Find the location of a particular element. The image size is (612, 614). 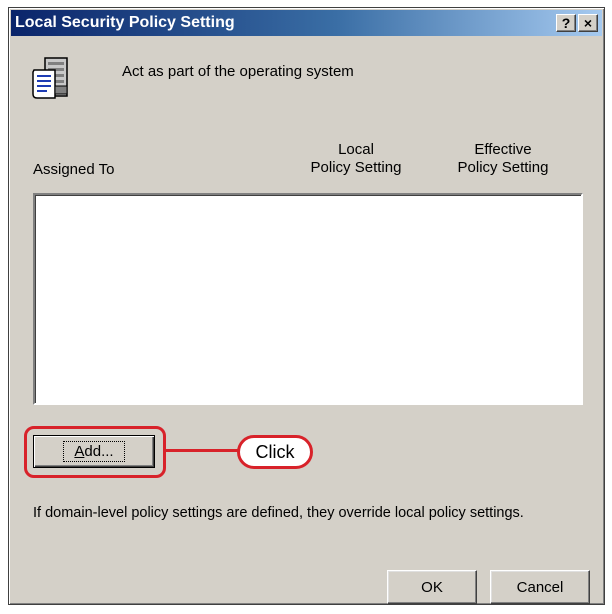

click-callout: Click is located at coordinates (275, 452).